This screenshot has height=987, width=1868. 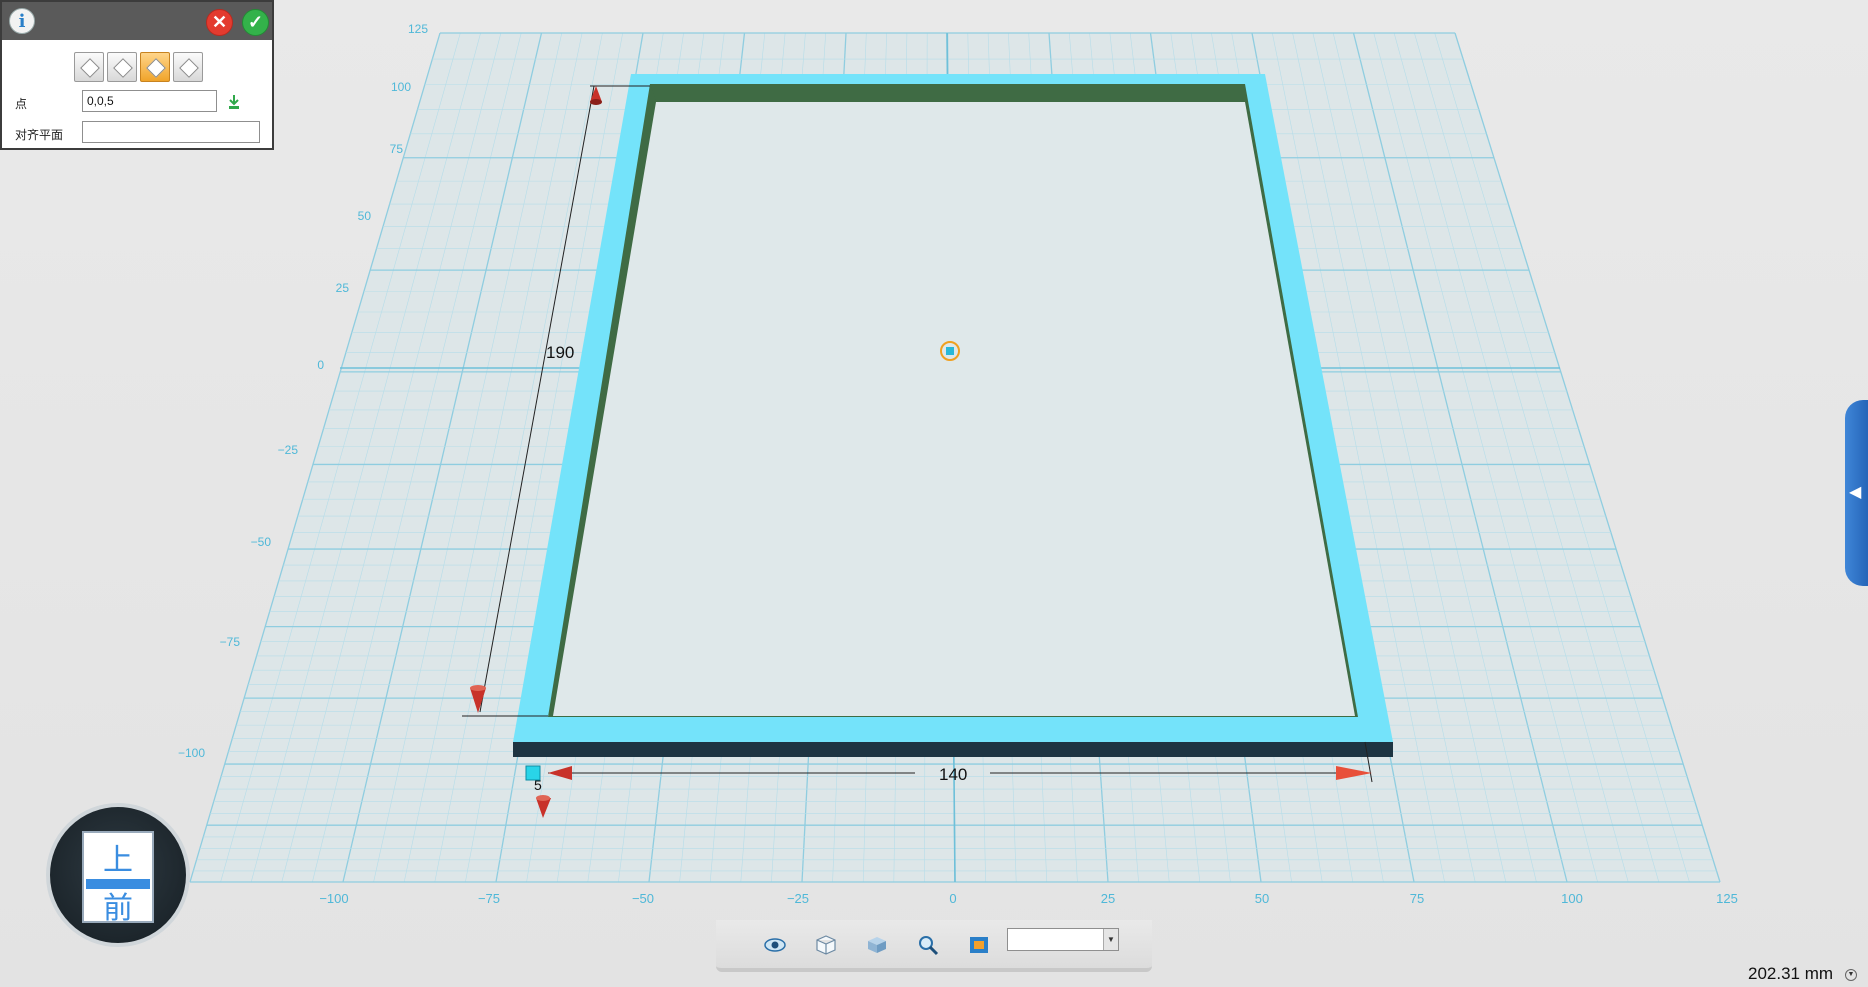 What do you see at coordinates (953, 774) in the screenshot?
I see `dimension-140-label: 140` at bounding box center [953, 774].